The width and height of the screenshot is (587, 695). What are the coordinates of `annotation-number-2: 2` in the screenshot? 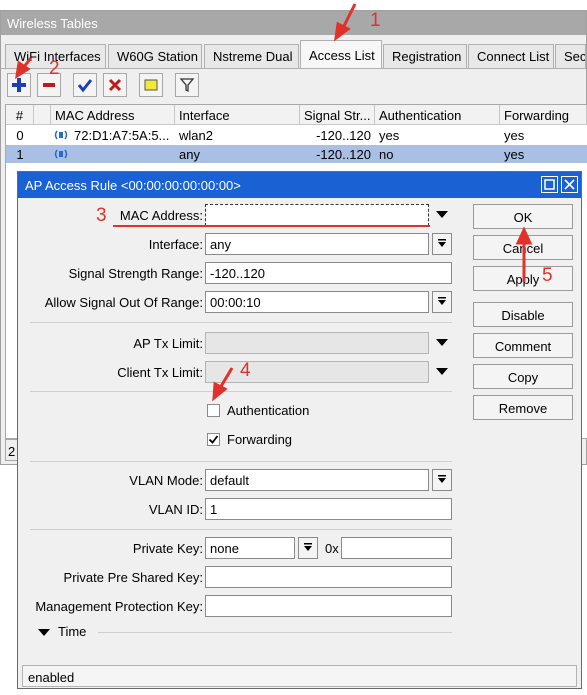 It's located at (54, 68).